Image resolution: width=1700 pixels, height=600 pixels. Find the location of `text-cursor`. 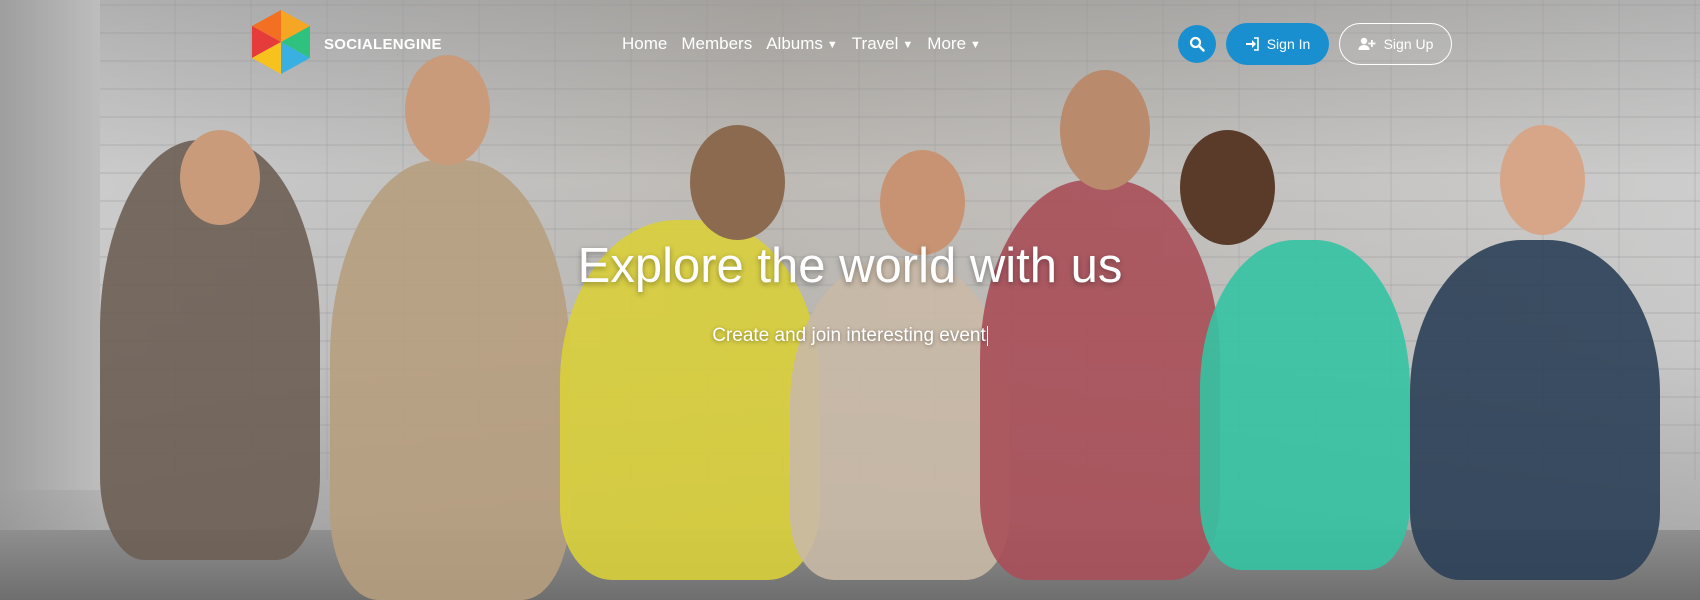

text-cursor is located at coordinates (987, 335).